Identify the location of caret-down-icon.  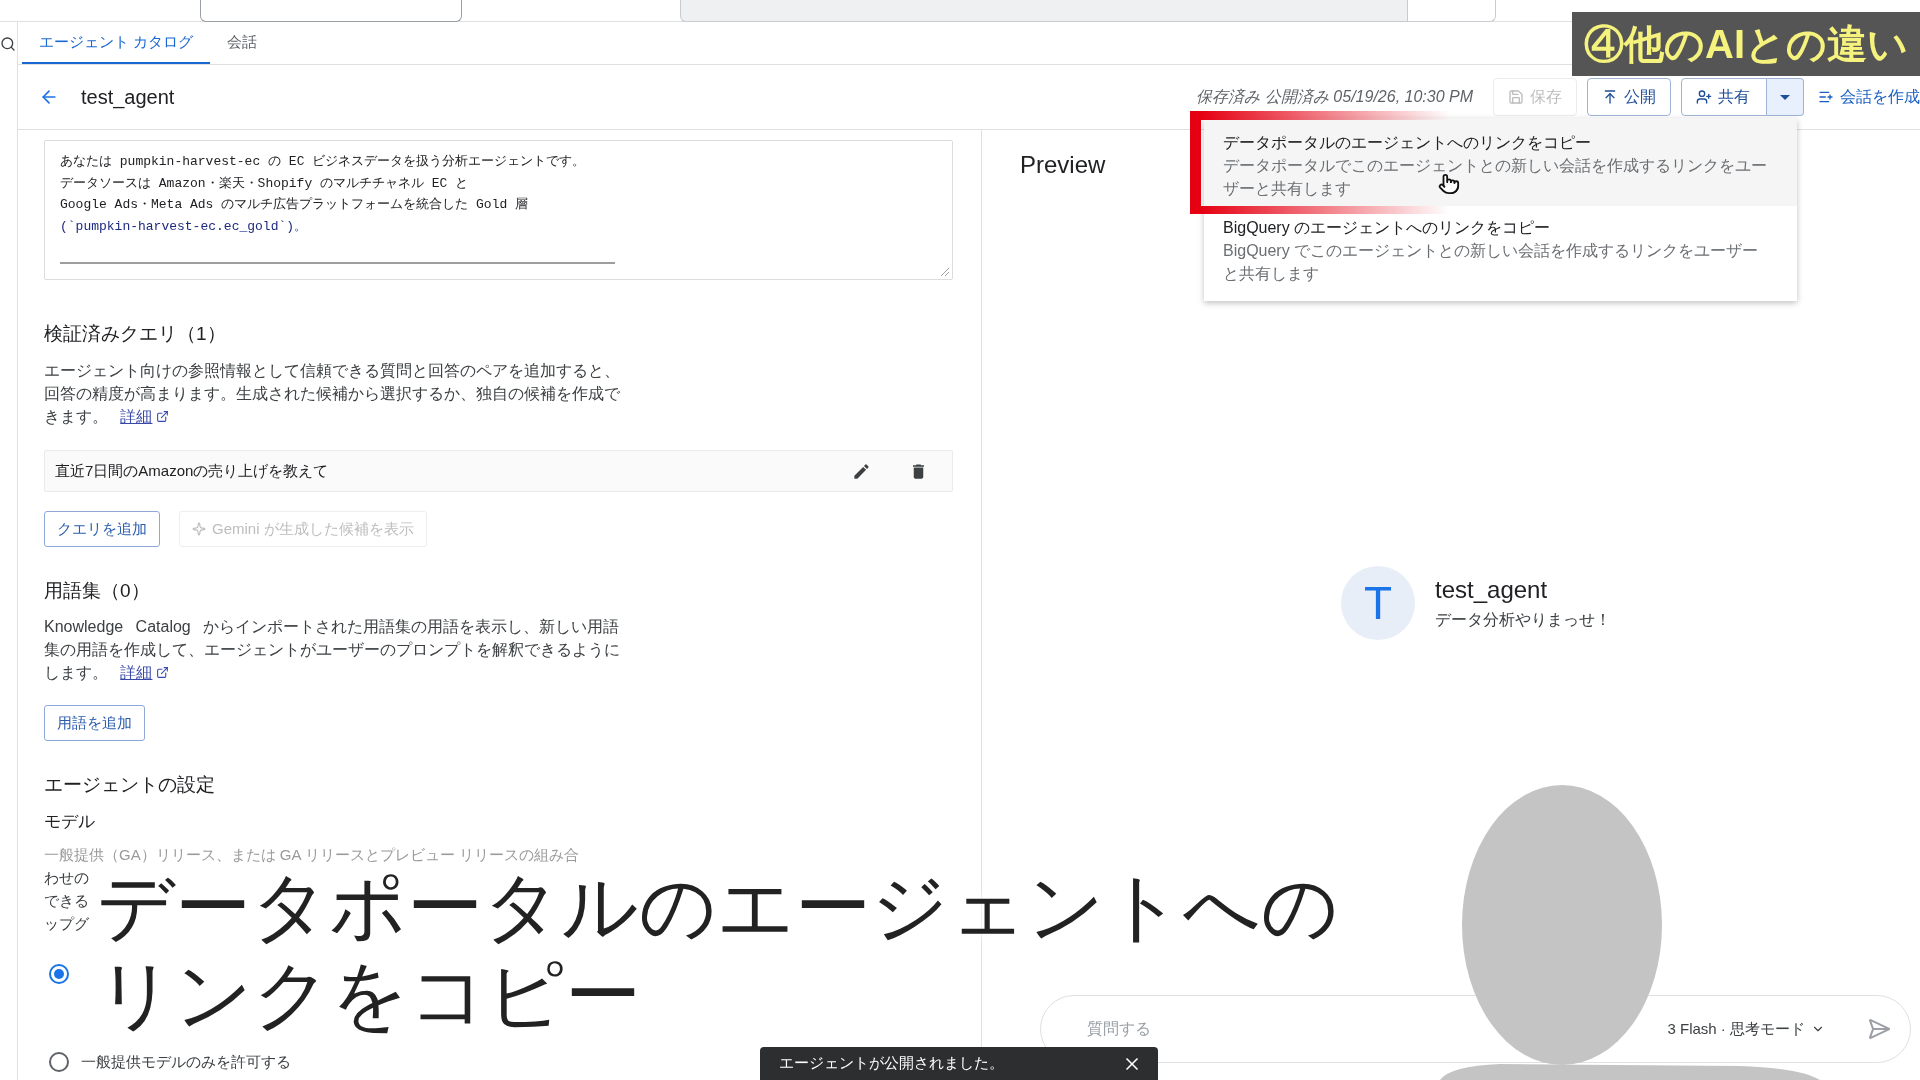
(1785, 97).